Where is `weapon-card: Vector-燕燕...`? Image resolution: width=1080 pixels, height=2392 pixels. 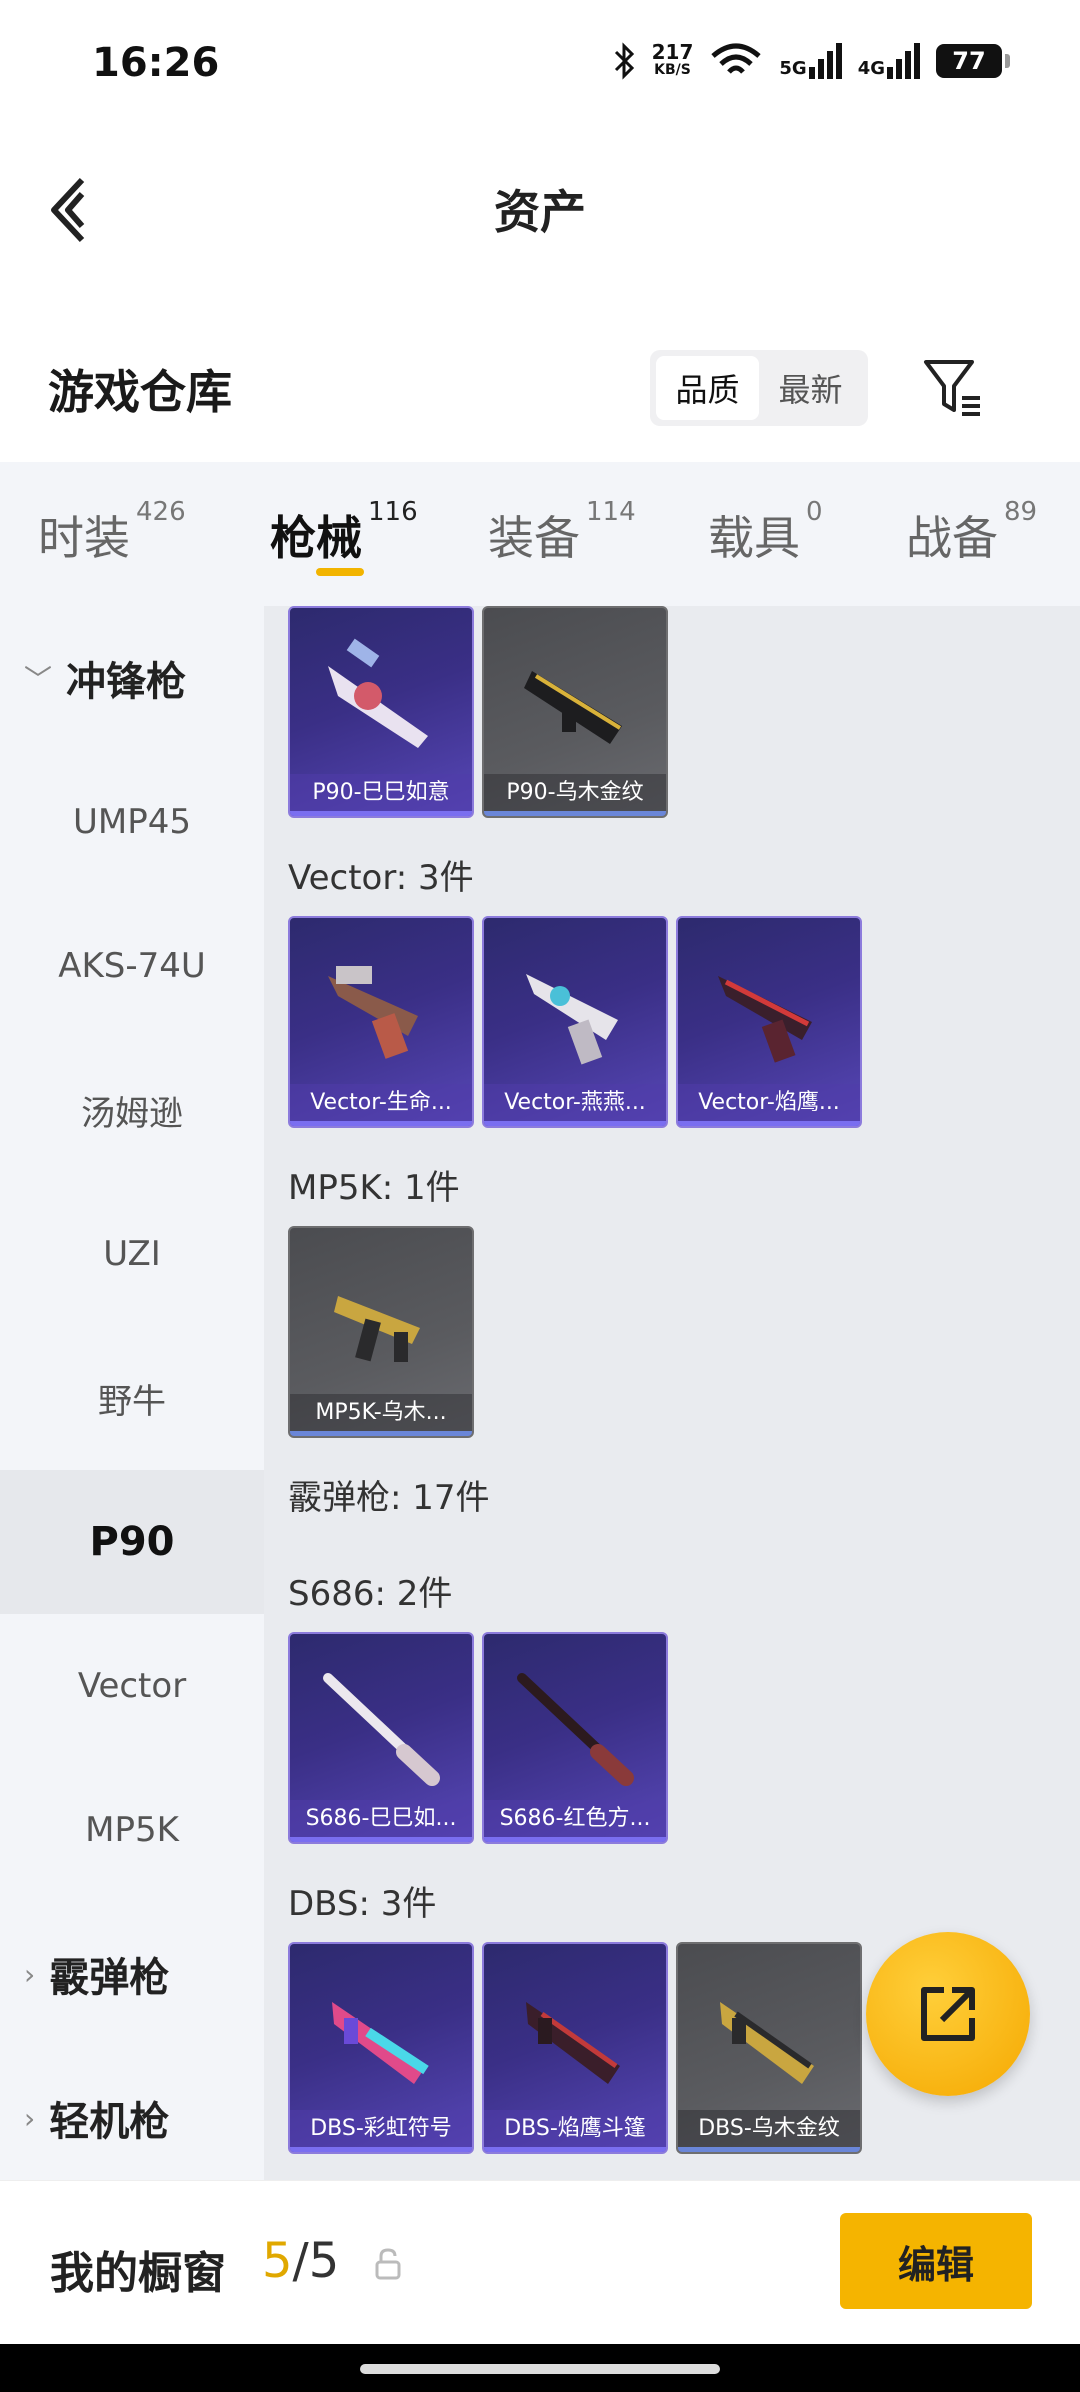
weapon-card: Vector-燕燕... is located at coordinates (575, 1022).